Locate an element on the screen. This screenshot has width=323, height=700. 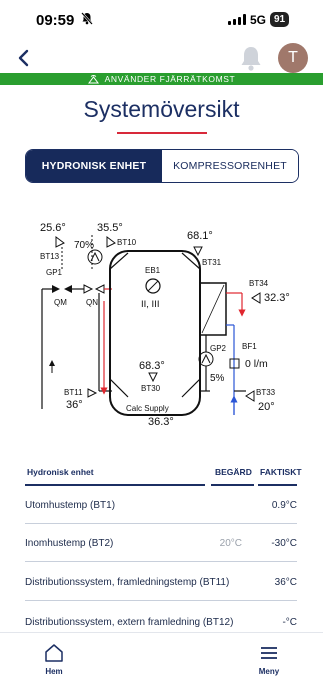
banner-text: ANVÄNDER FJÄRRÄTKOMST is located at coordinates (170, 79).